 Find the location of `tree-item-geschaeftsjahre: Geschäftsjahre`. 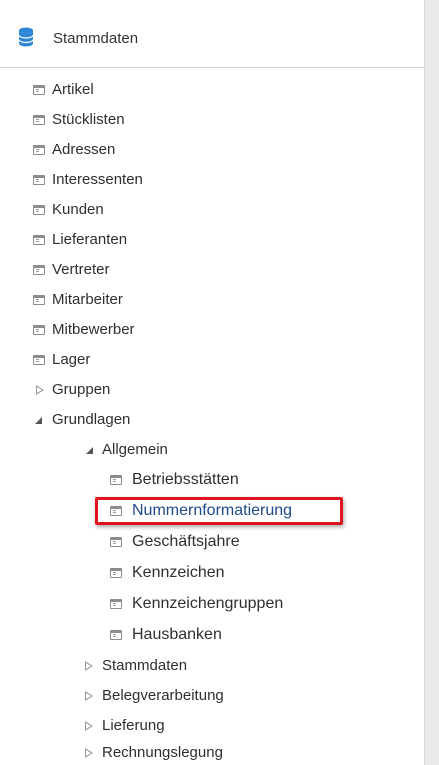

tree-item-geschaeftsjahre: Geschäftsjahre is located at coordinates (212, 542).